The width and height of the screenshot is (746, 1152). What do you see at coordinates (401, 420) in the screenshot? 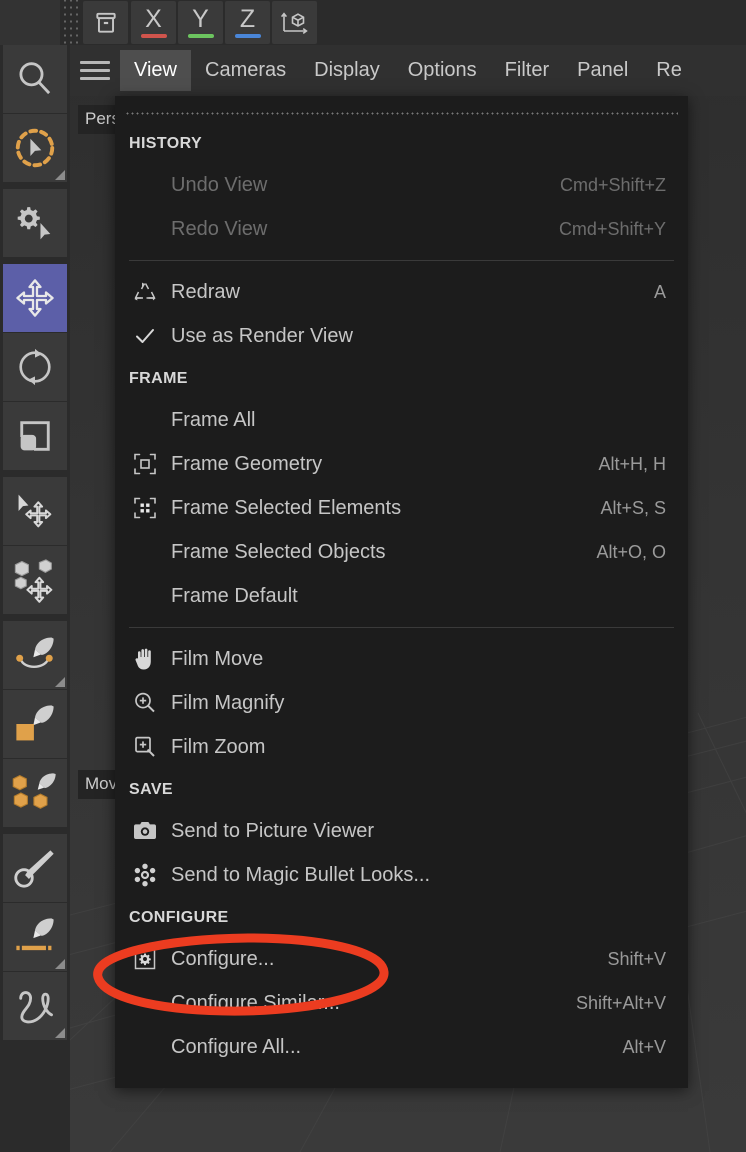
I see `menu-item-frame-all: Frame All` at bounding box center [401, 420].